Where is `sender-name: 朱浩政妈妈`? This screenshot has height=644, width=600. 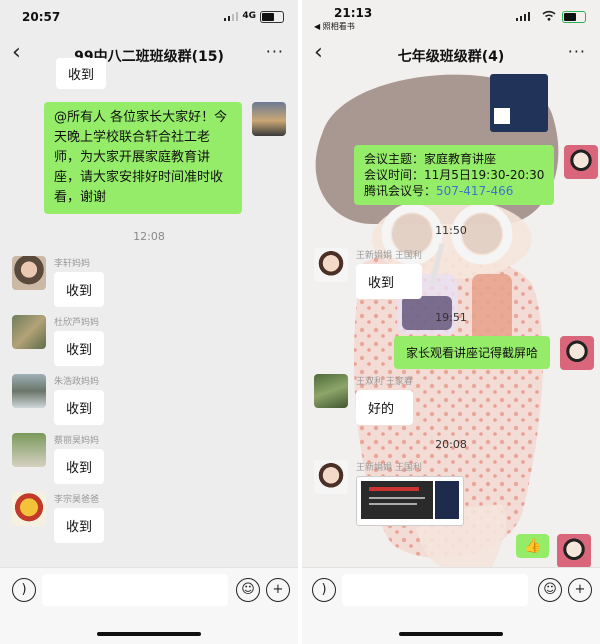 sender-name: 朱浩政妈妈 is located at coordinates (77, 382).